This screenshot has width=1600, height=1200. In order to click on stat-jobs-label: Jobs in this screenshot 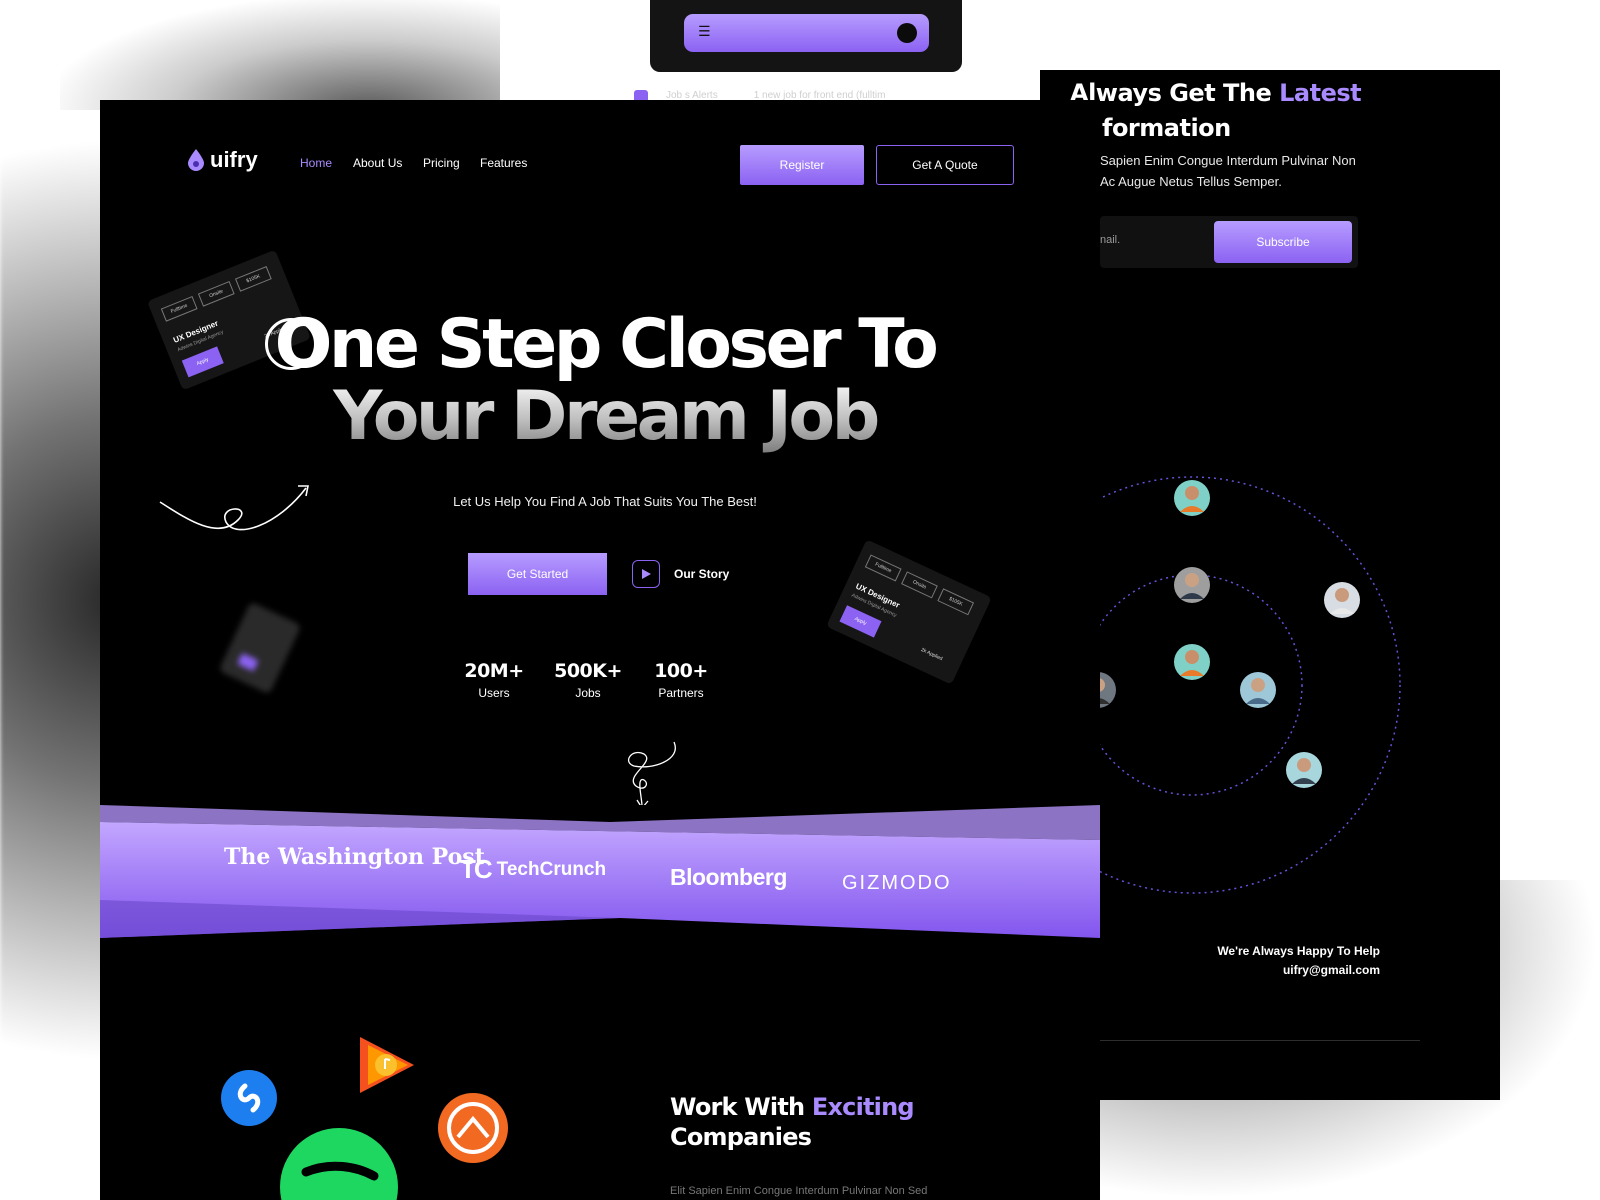, I will do `click(588, 693)`.